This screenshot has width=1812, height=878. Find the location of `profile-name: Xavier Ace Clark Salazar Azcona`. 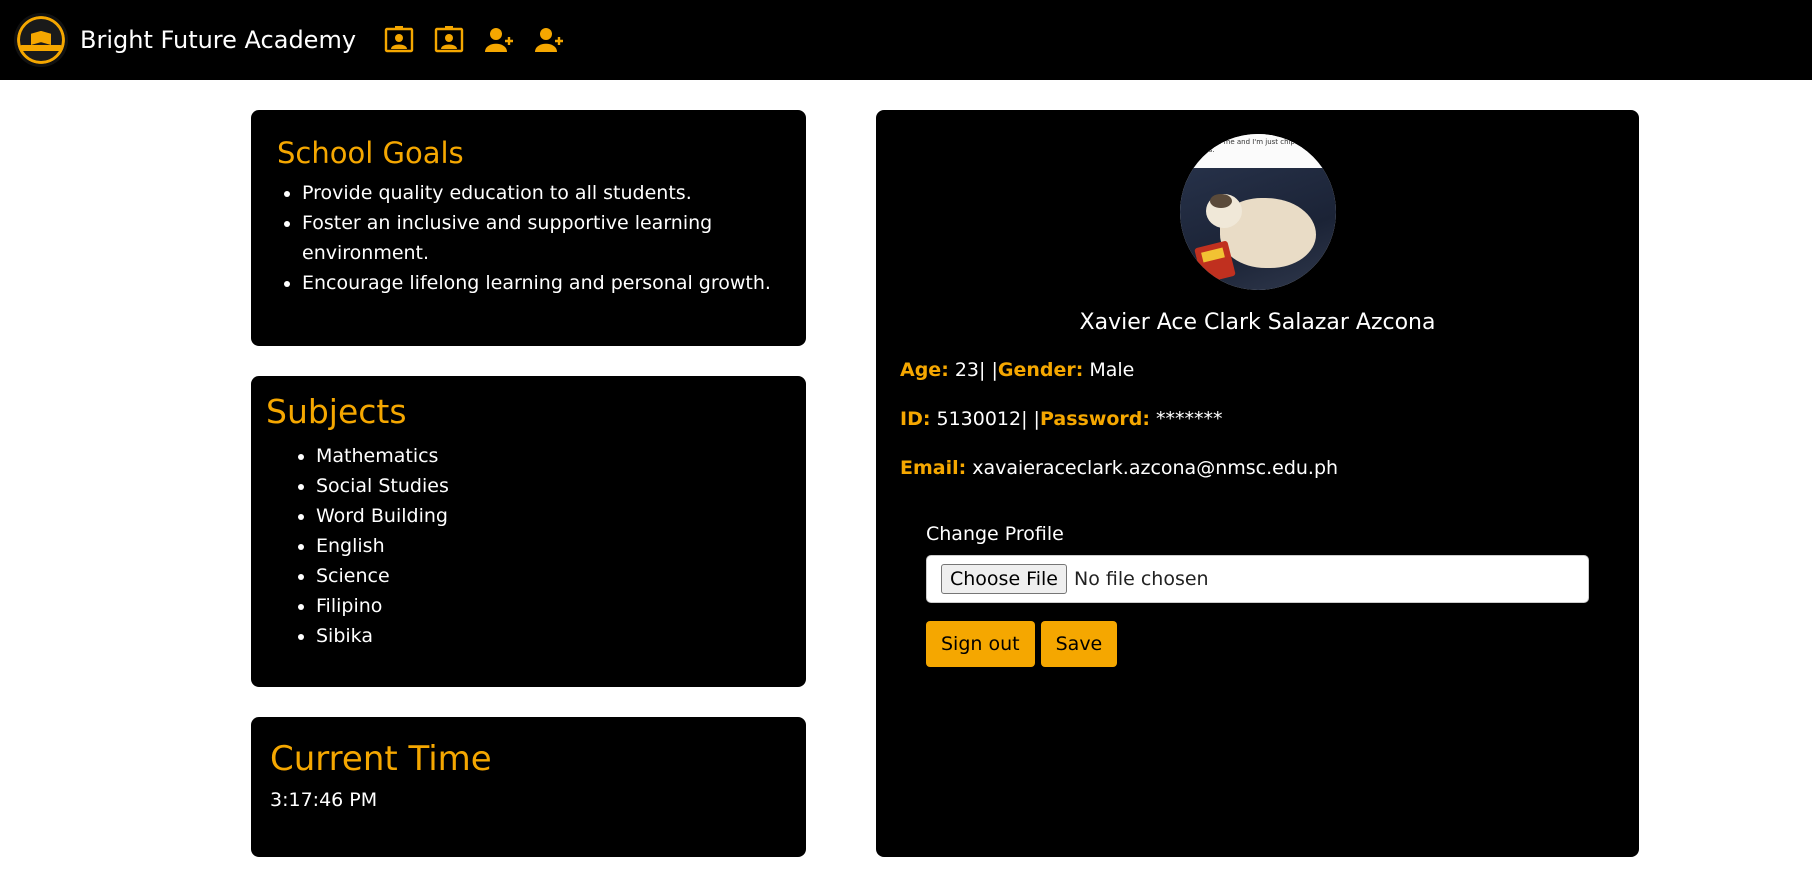

profile-name: Xavier Ace Clark Salazar Azcona is located at coordinates (1257, 322).